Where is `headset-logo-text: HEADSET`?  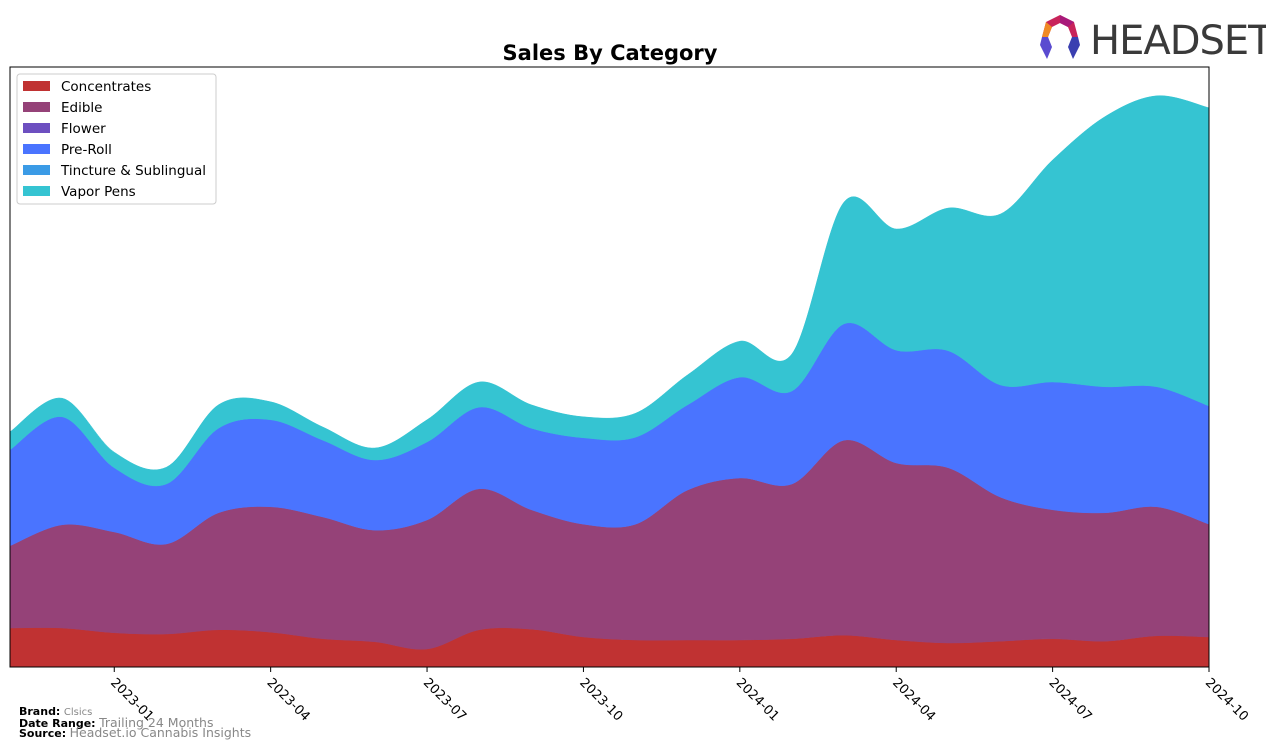 headset-logo-text: HEADSET is located at coordinates (1178, 40).